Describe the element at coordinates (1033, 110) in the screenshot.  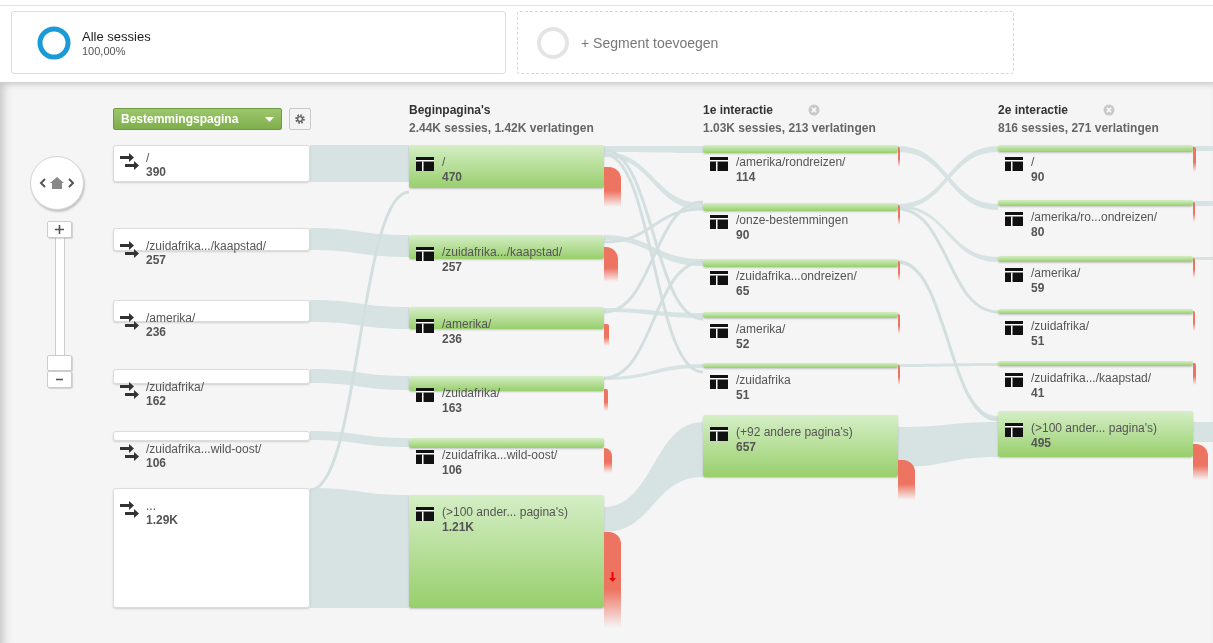
I see `column-title: 2e interactie` at that location.